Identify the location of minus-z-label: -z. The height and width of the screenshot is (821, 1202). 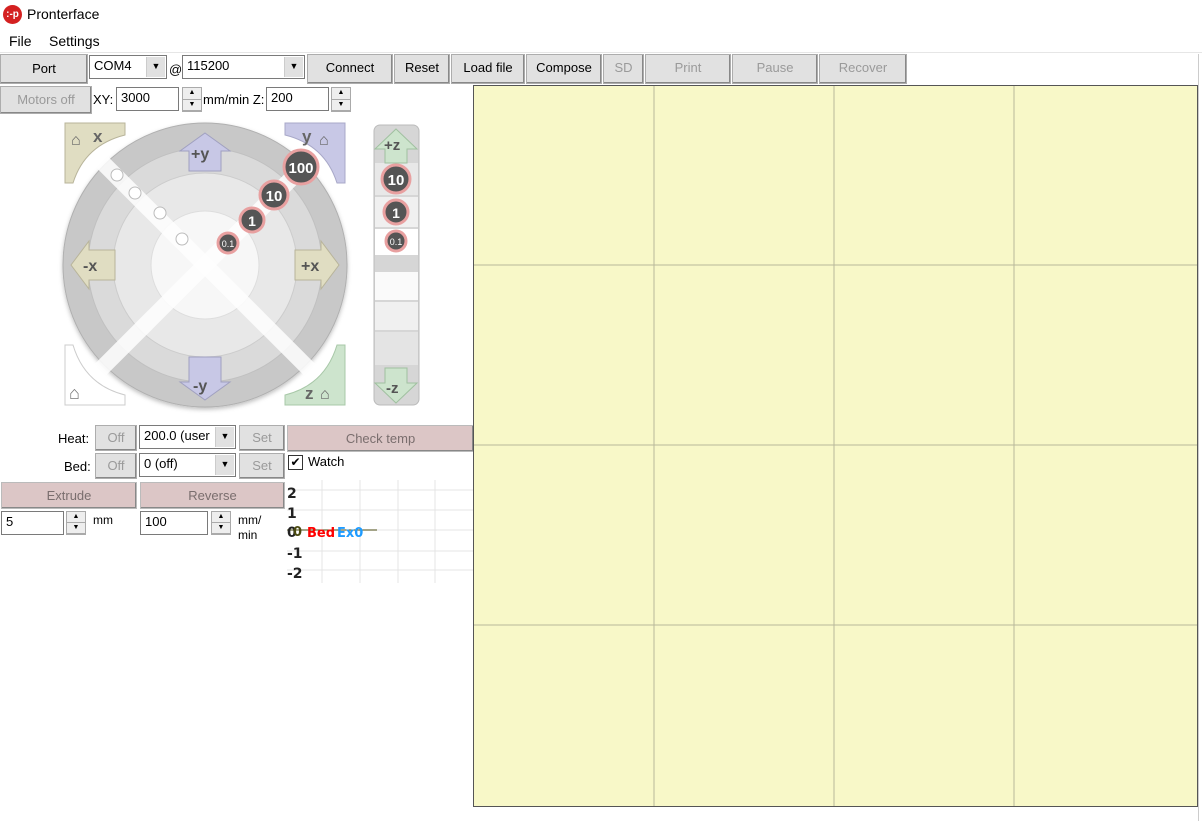
(392, 388).